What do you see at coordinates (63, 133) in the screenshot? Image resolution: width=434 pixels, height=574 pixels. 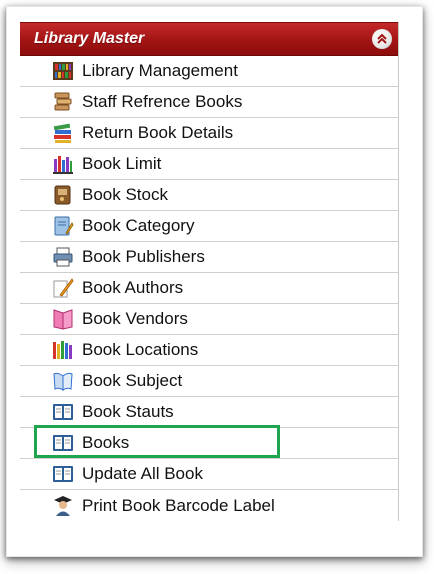 I see `books-return-icon` at bounding box center [63, 133].